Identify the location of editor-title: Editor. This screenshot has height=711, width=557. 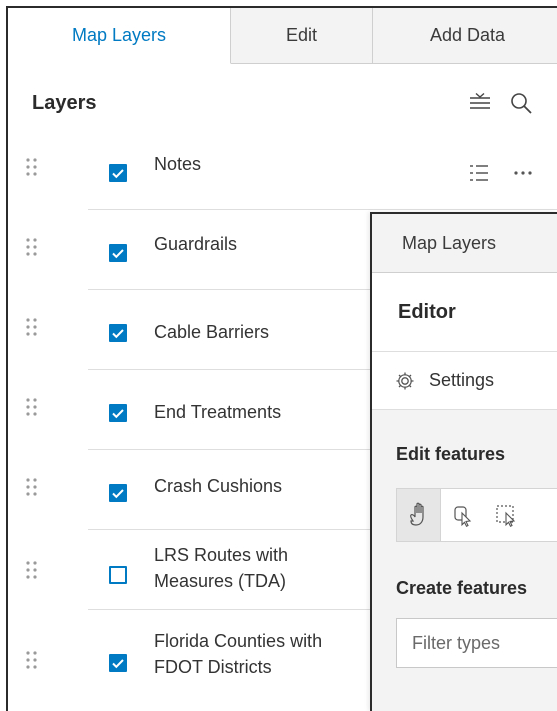
(427, 312).